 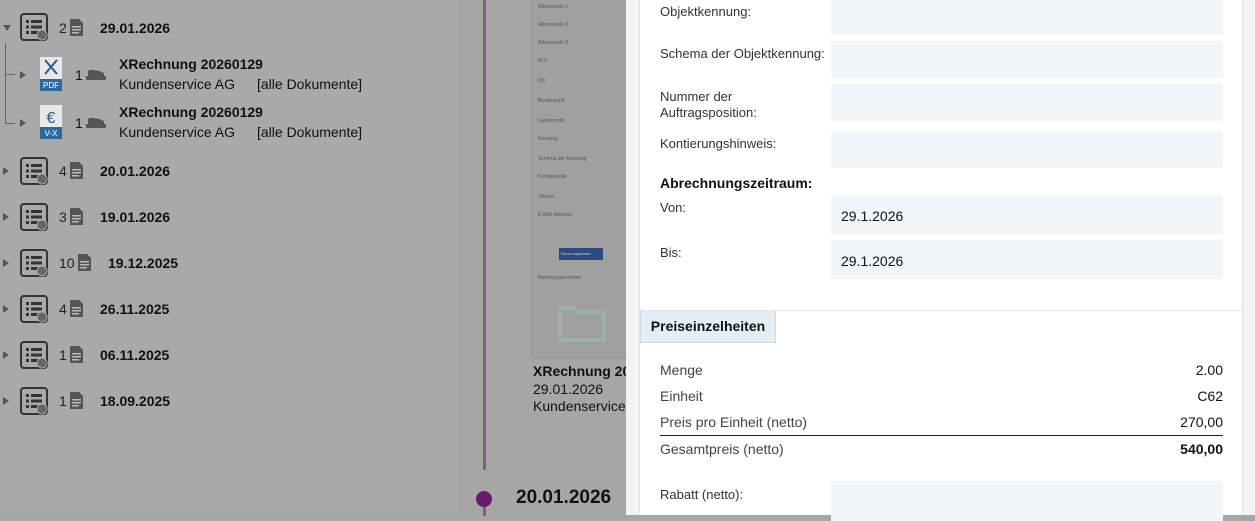 I want to click on xrechnung-icon: € V-X, so click(x=51, y=122).